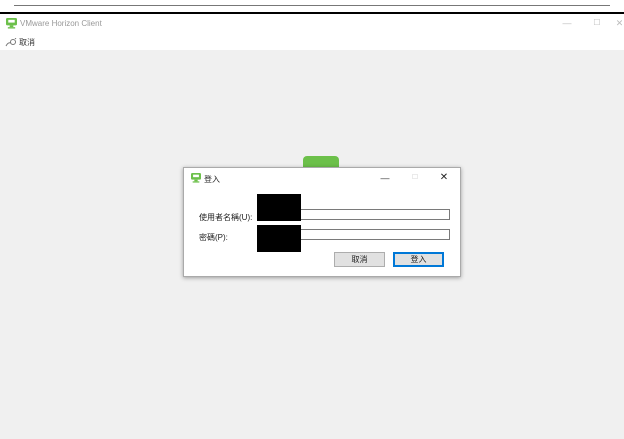 The width and height of the screenshot is (624, 439). What do you see at coordinates (27, 42) in the screenshot?
I see `menu-cancel-label: 取消` at bounding box center [27, 42].